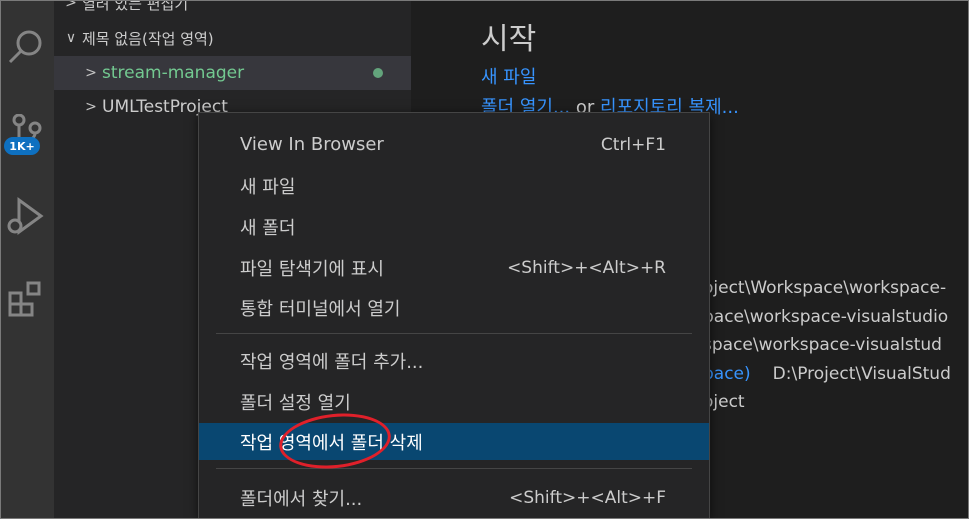 This screenshot has height=519, width=969. Describe the element at coordinates (825, 317) in the screenshot. I see `recent-path: pace\workspace-visualstudio` at that location.